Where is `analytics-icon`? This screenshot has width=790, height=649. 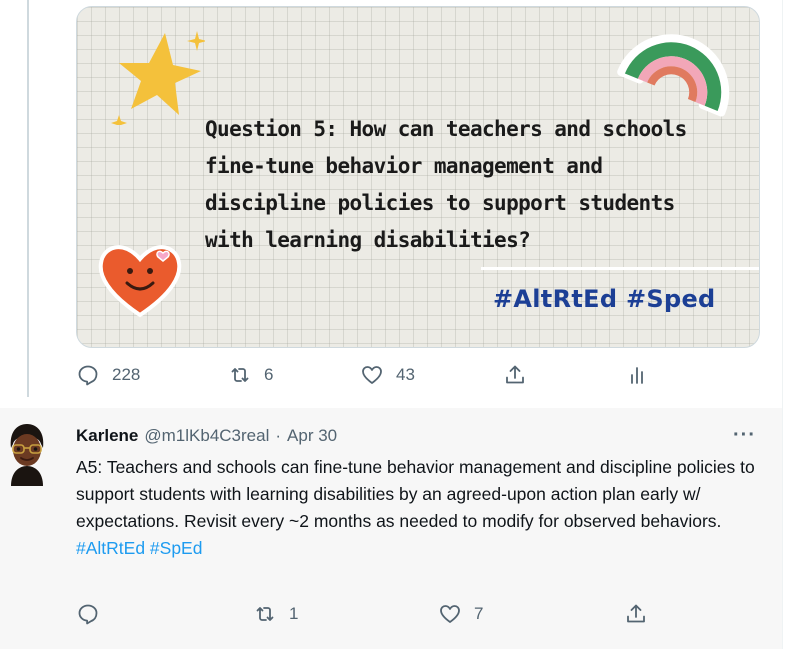
analytics-icon is located at coordinates (637, 375).